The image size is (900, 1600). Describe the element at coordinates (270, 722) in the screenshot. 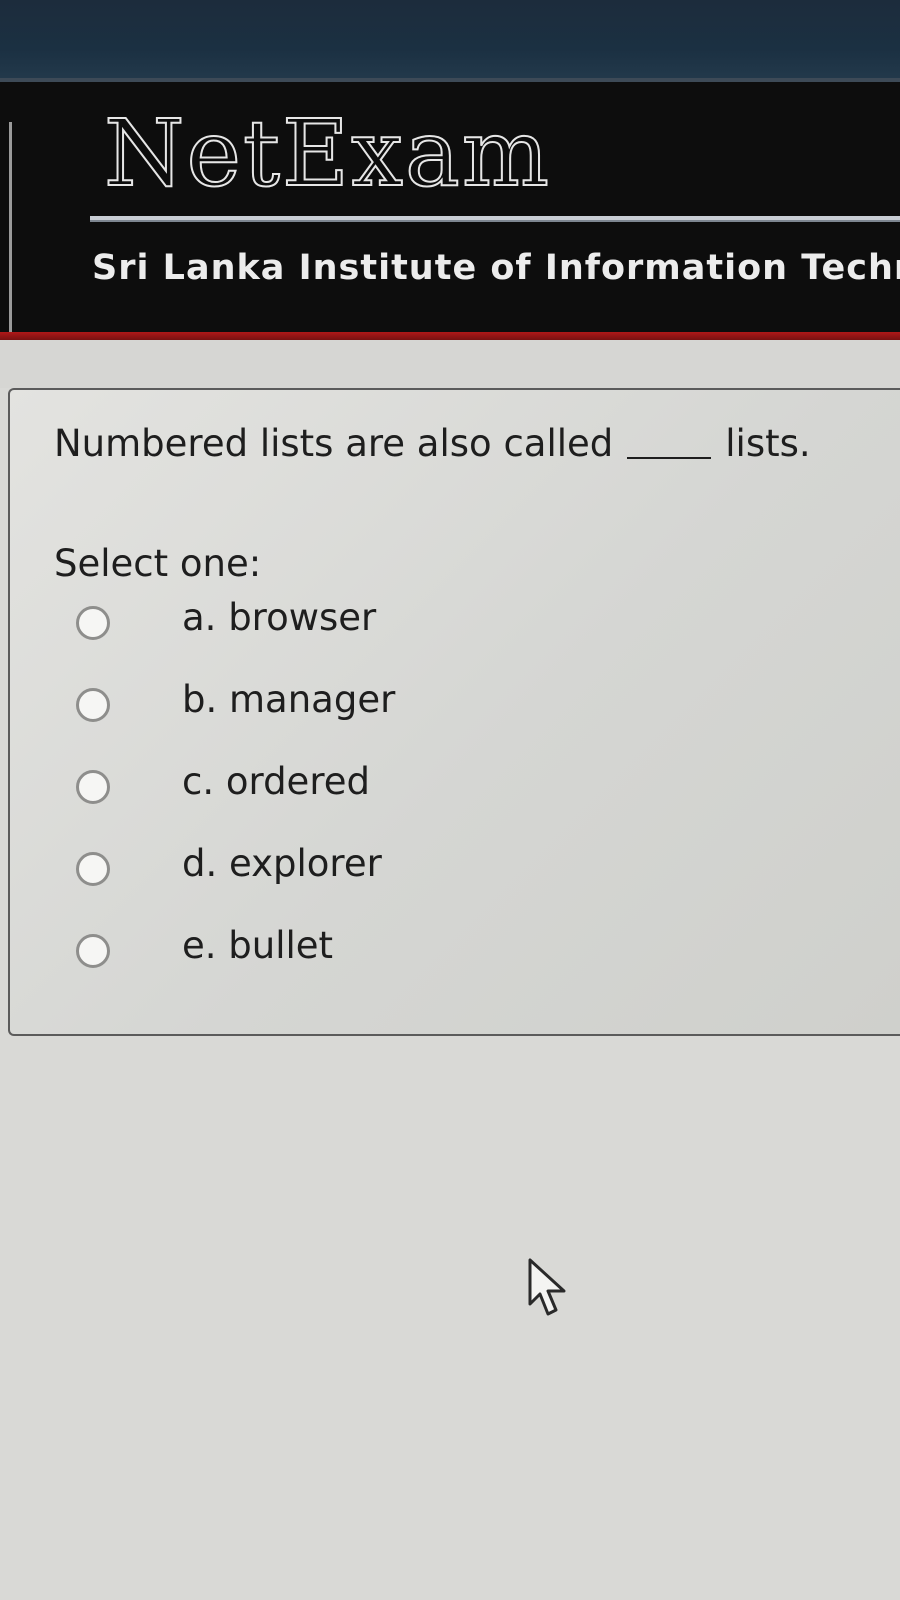

I see `option-b: b. manager` at that location.